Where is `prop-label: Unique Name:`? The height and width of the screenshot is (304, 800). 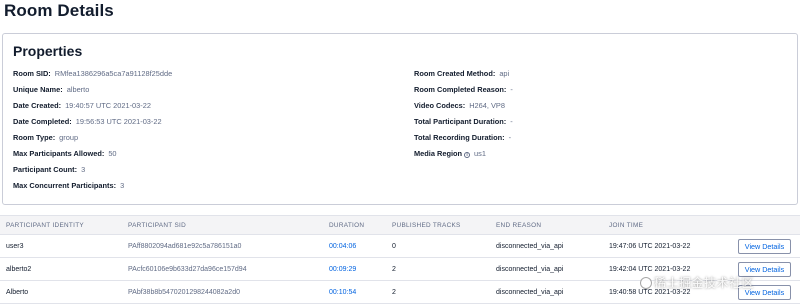
prop-label: Unique Name: is located at coordinates (38, 89).